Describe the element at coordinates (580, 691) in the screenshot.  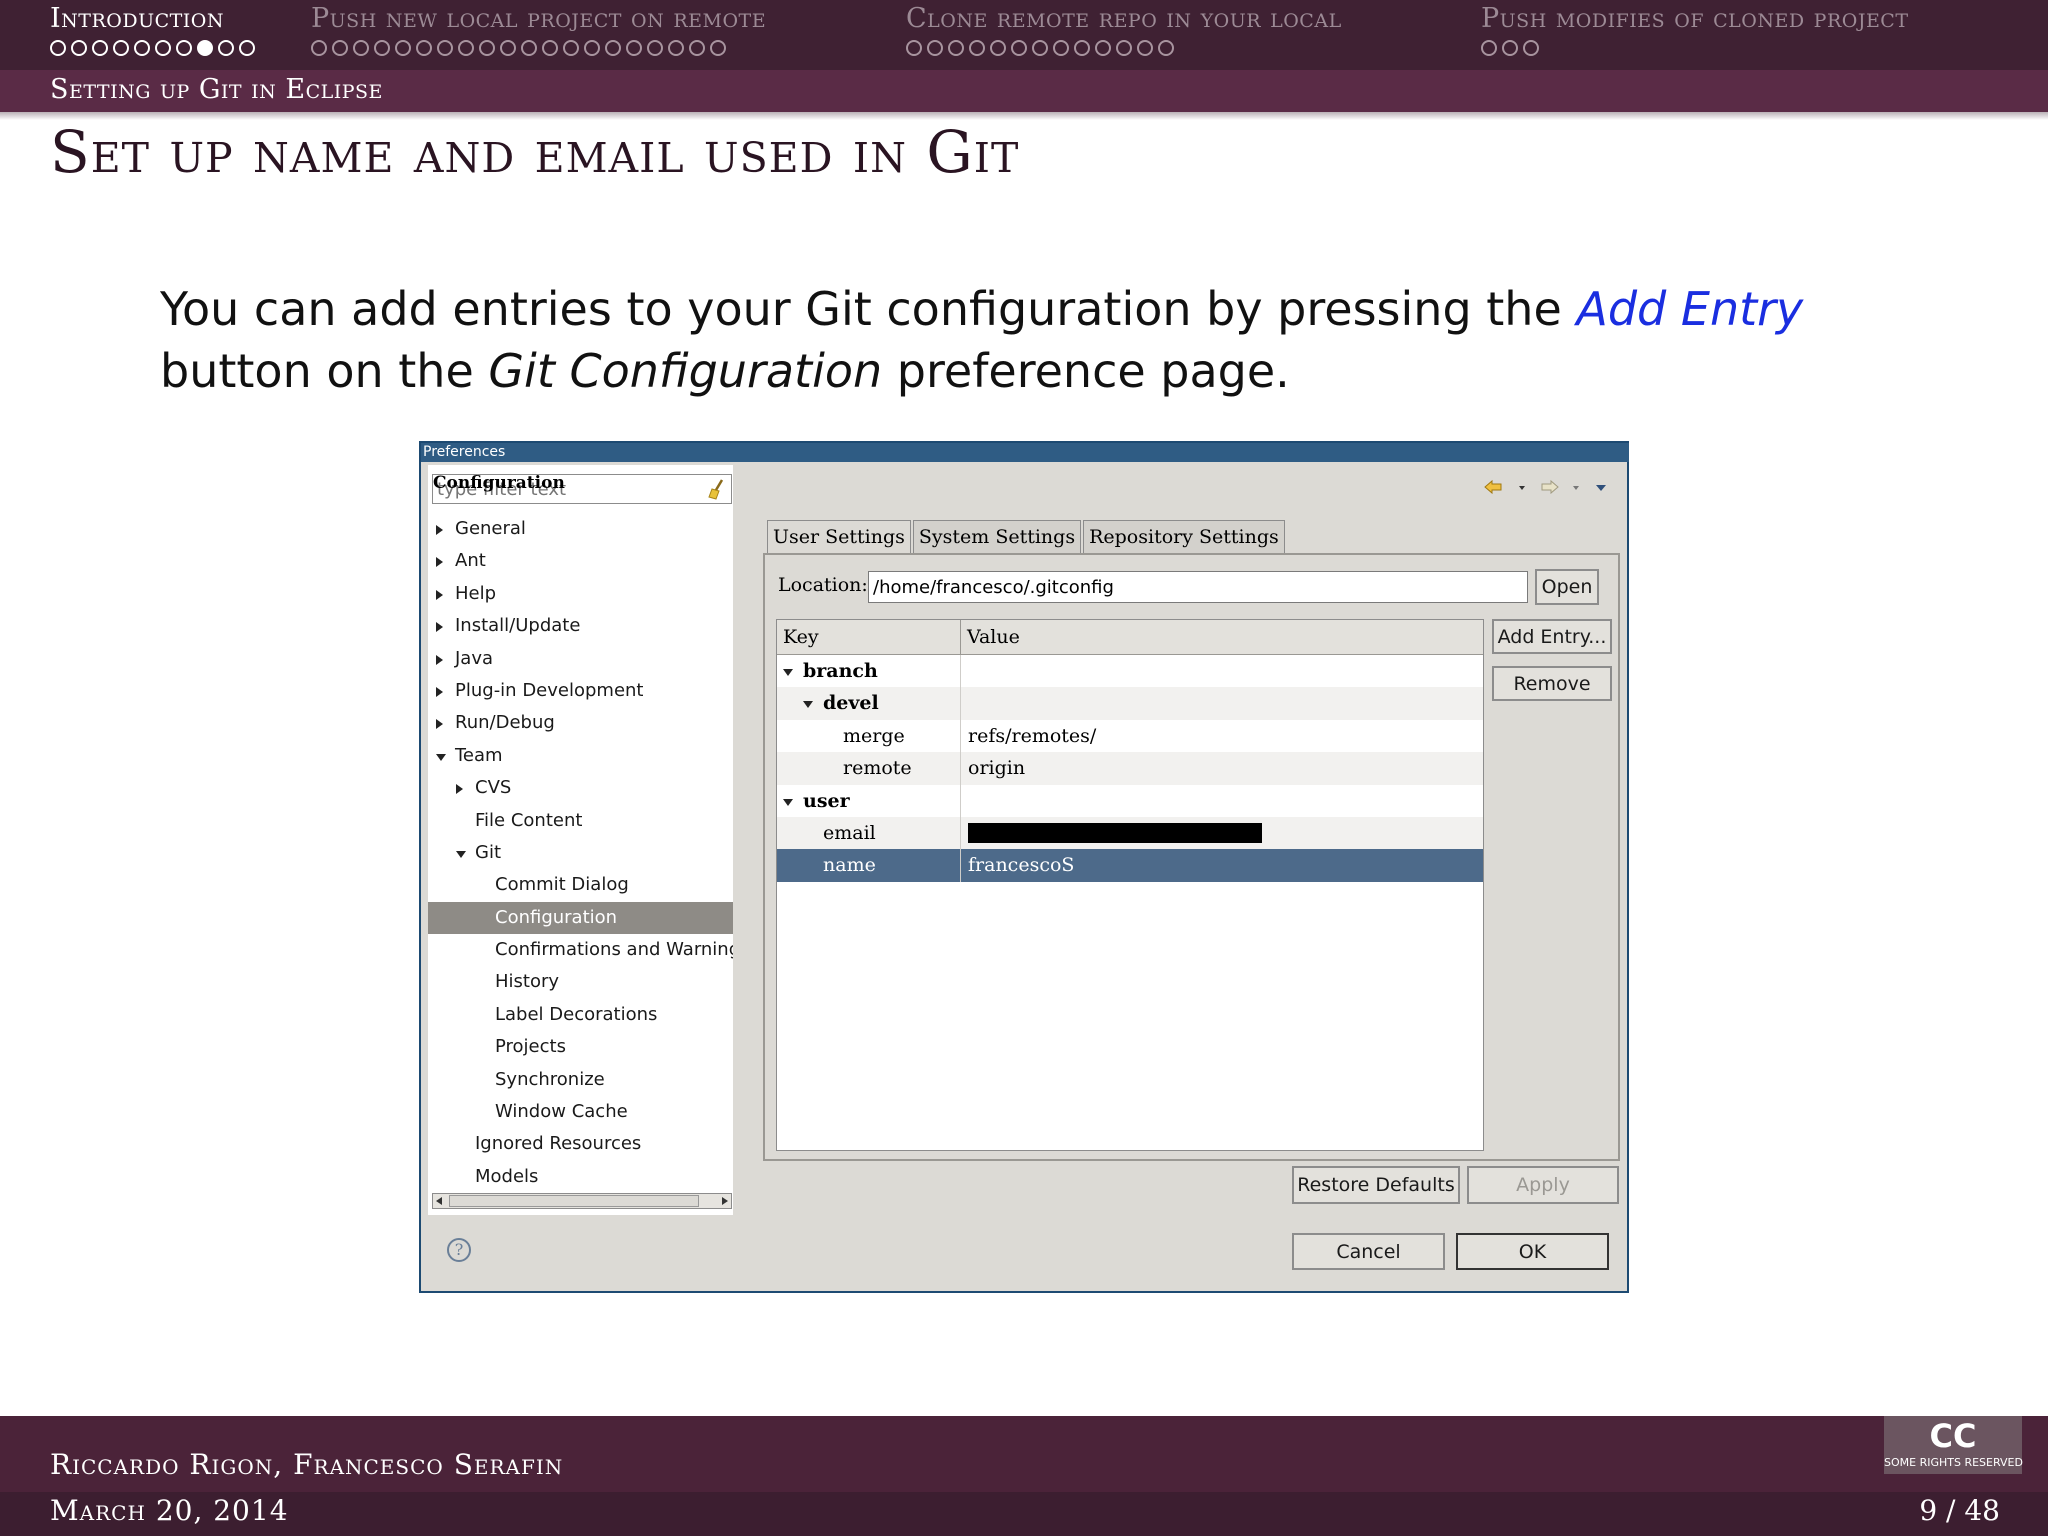
I see `tree-item: Plug-in Development` at that location.